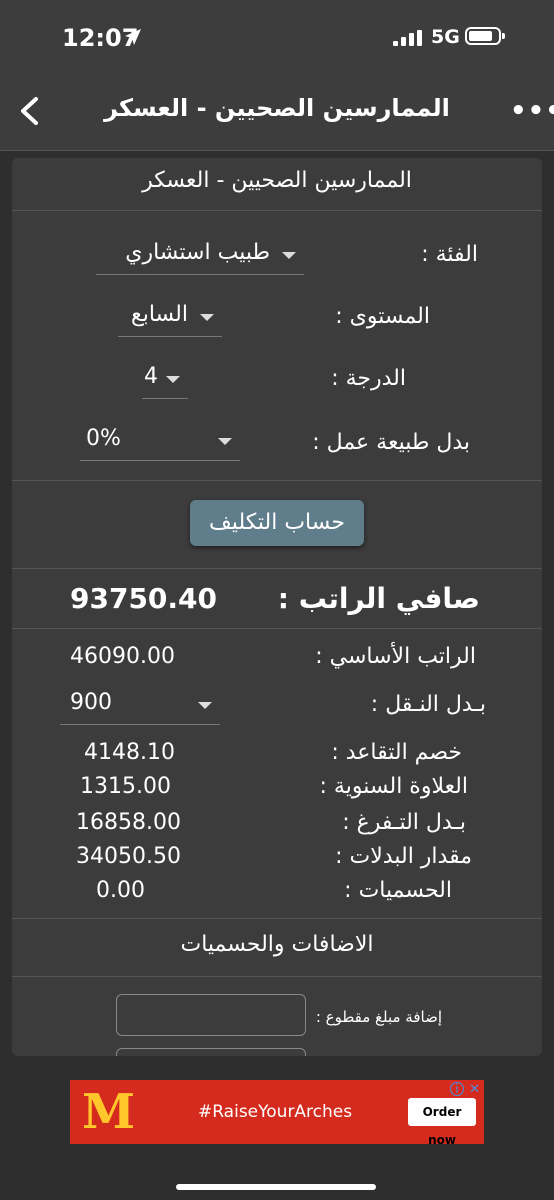  I want to click on ad-text: #RaiseYourArches, so click(275, 1112).